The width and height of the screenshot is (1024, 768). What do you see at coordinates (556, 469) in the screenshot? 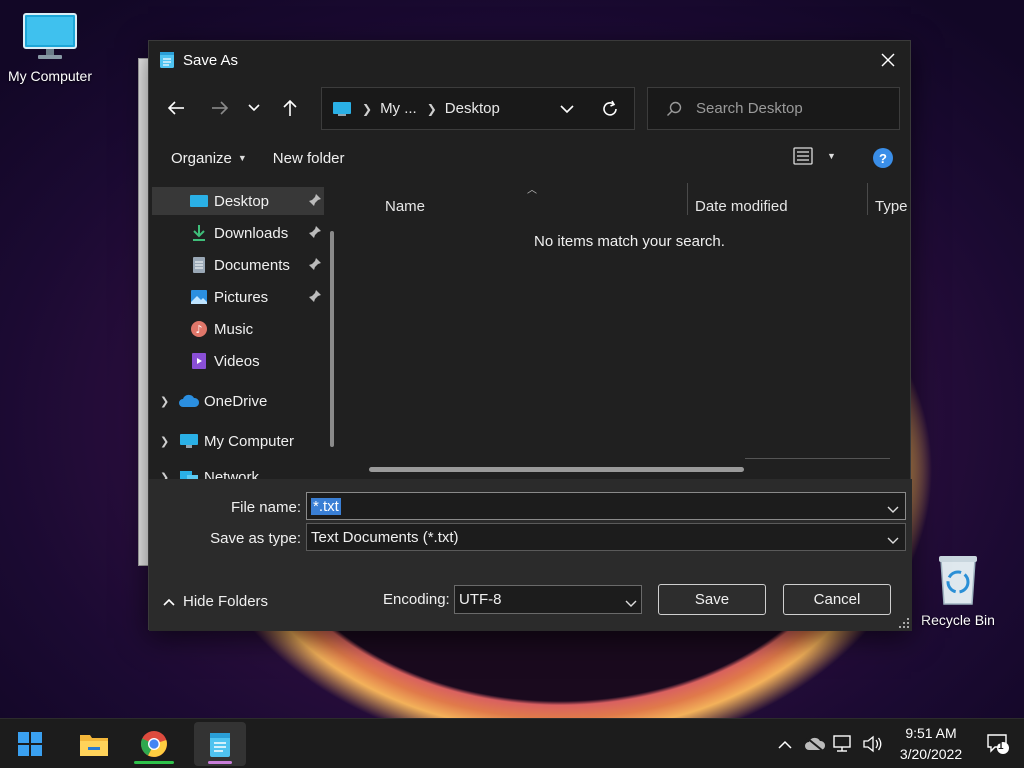
I see `horizontal-scrollbar` at bounding box center [556, 469].